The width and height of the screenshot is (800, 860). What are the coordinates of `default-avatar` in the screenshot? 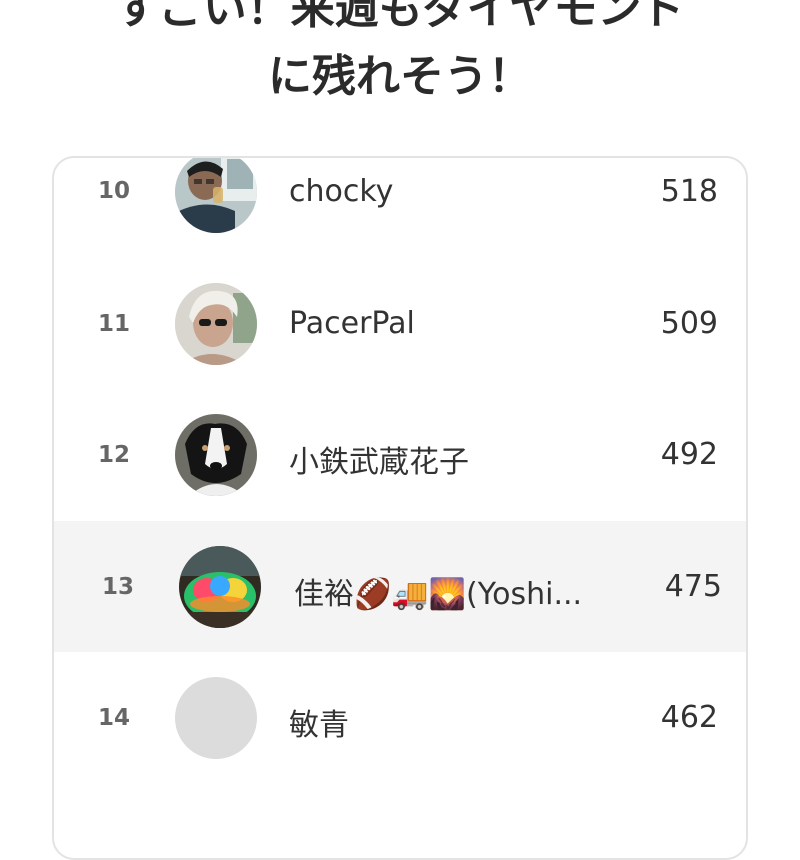 It's located at (216, 718).